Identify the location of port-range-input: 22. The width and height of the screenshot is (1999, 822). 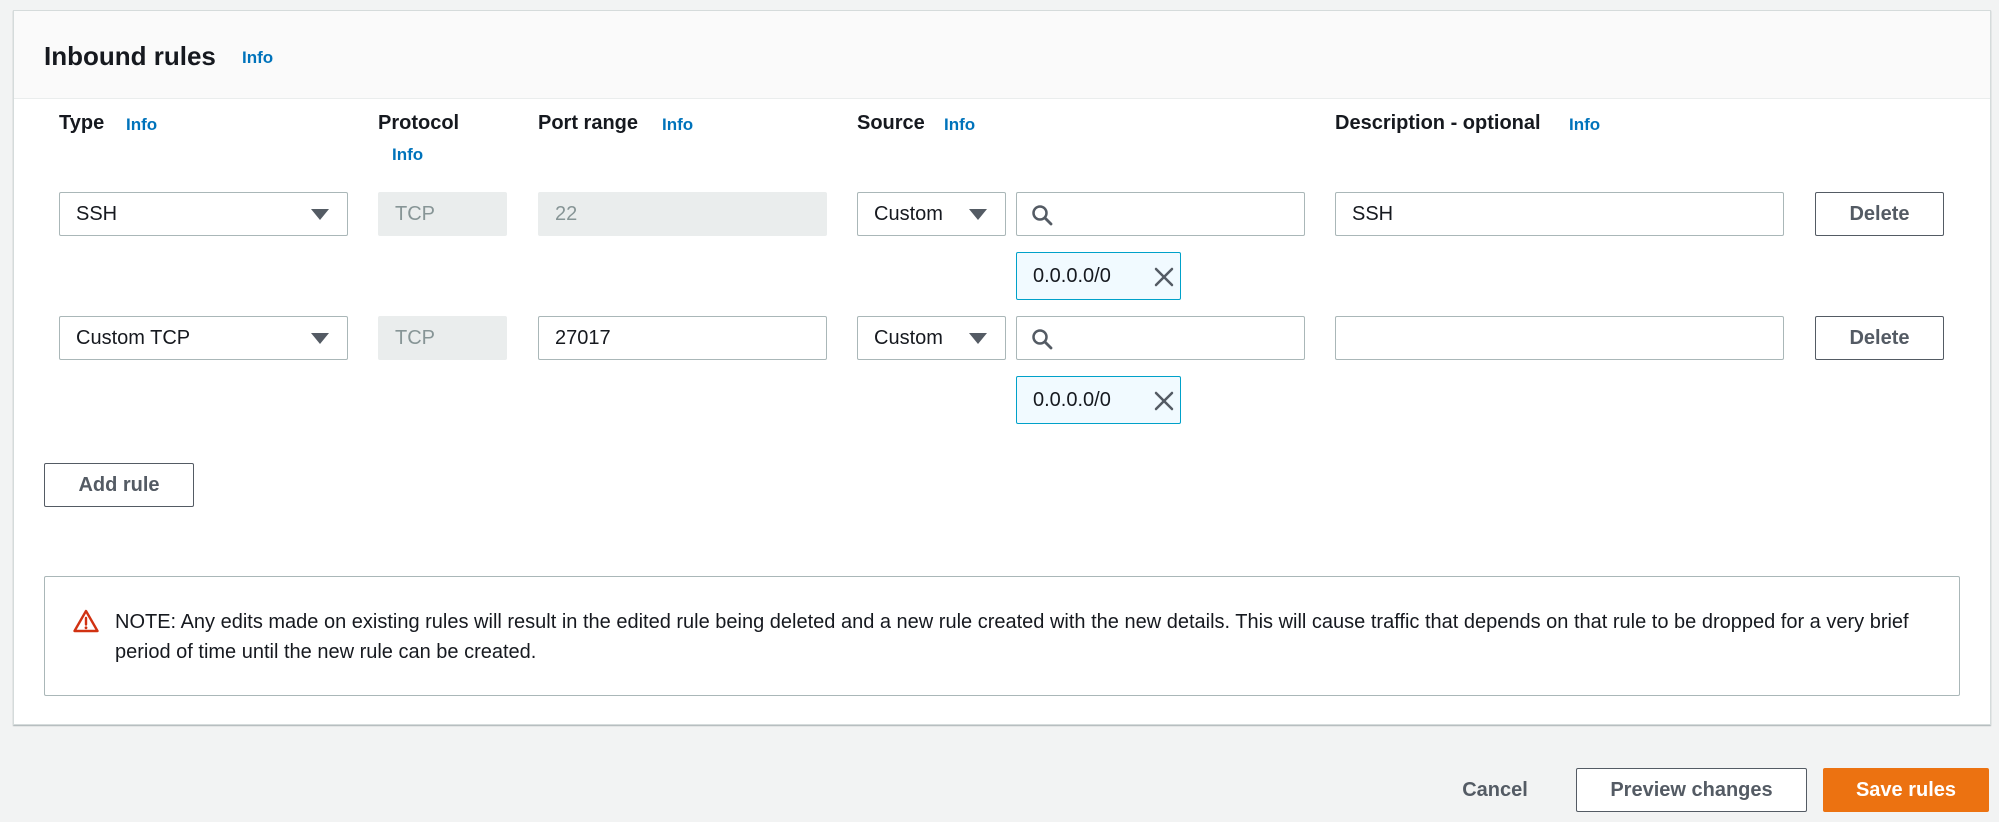
(682, 214).